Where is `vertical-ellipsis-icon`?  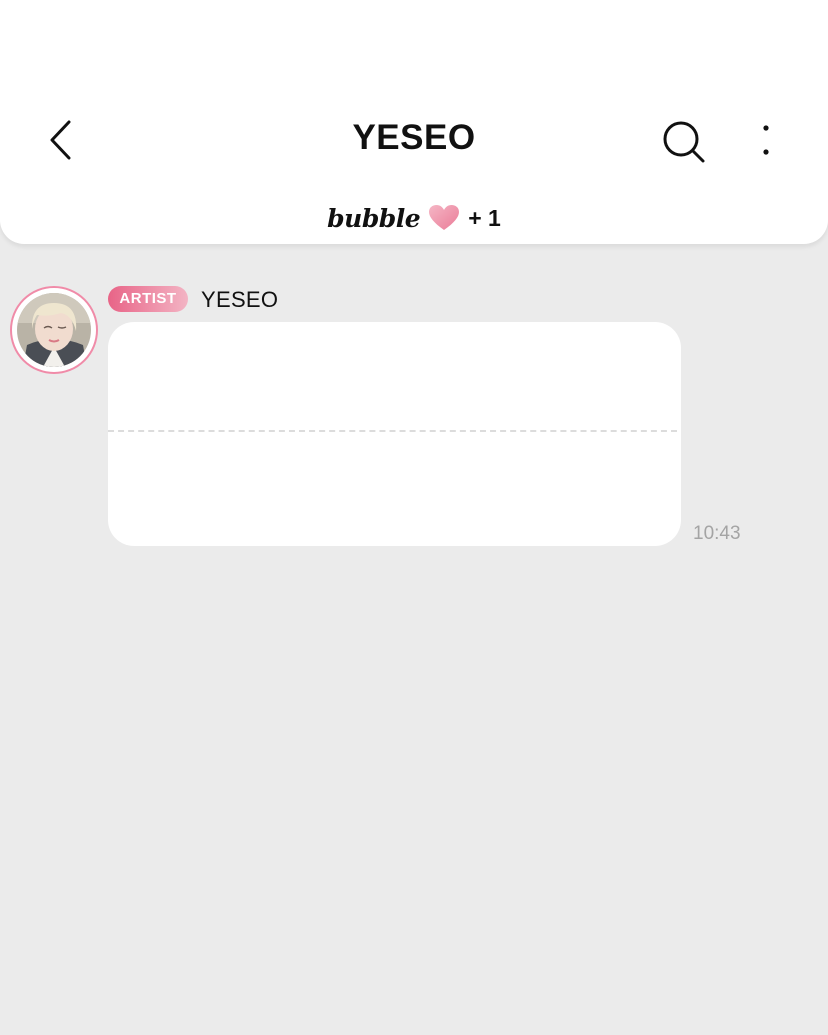
vertical-ellipsis-icon is located at coordinates (766, 140).